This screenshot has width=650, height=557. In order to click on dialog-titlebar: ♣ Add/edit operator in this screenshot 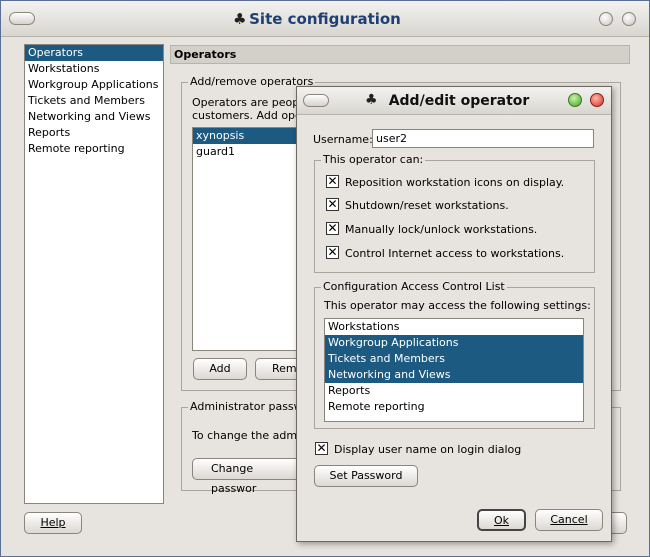, I will do `click(454, 101)`.